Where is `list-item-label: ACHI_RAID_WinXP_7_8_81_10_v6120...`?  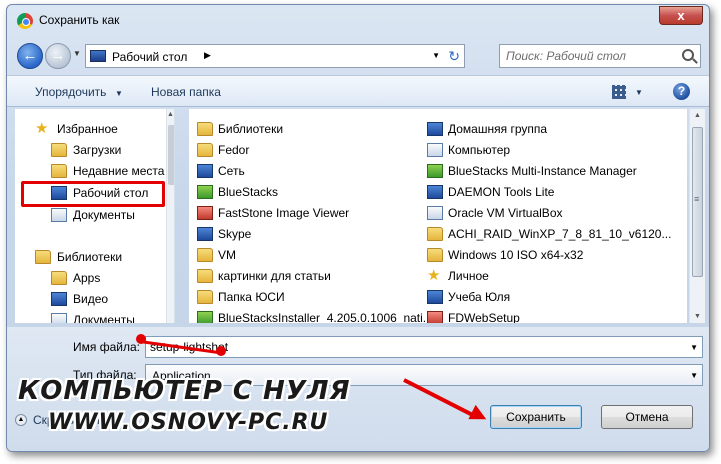
list-item-label: ACHI_RAID_WinXP_7_8_81_10_v6120... is located at coordinates (560, 234).